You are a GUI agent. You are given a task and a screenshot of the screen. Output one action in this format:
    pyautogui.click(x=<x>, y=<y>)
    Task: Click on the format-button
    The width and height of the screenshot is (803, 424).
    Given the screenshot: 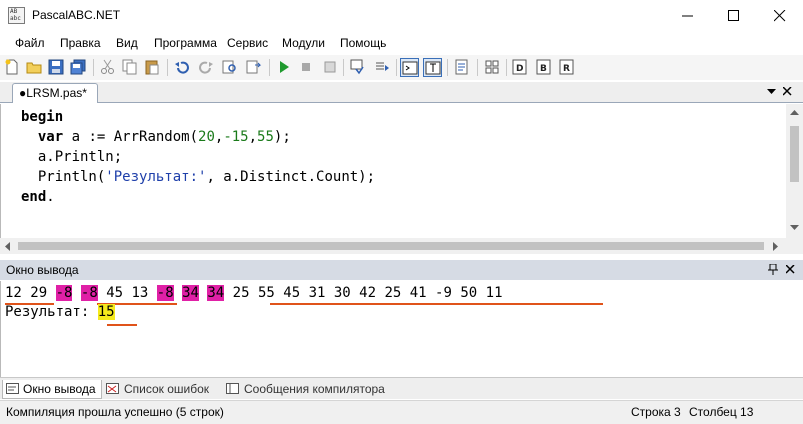 What is the action you would take?
    pyautogui.click(x=462, y=67)
    